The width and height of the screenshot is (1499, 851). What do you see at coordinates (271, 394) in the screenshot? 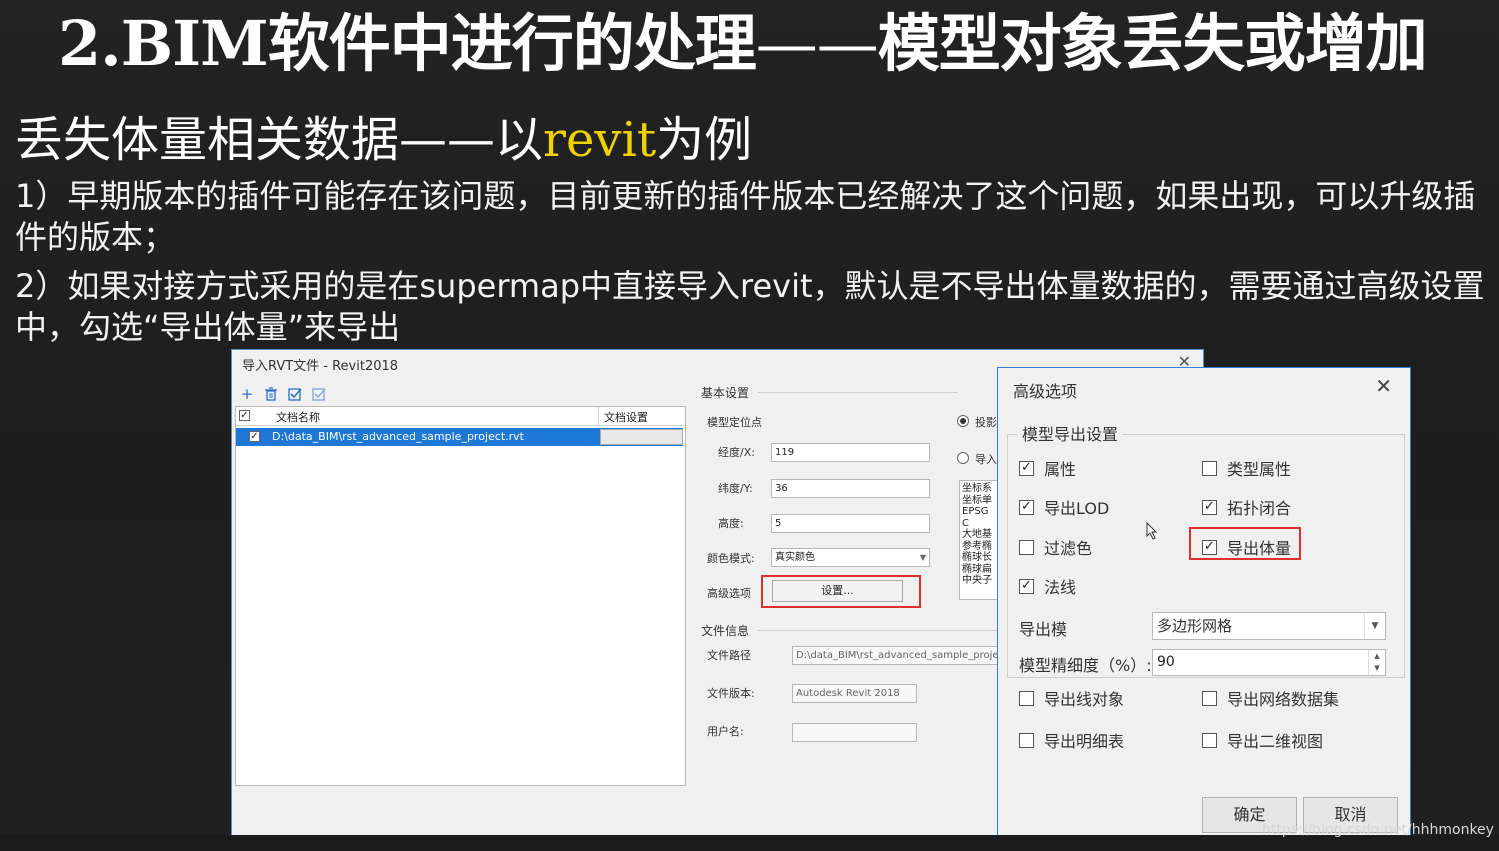
I see `delete-icon` at bounding box center [271, 394].